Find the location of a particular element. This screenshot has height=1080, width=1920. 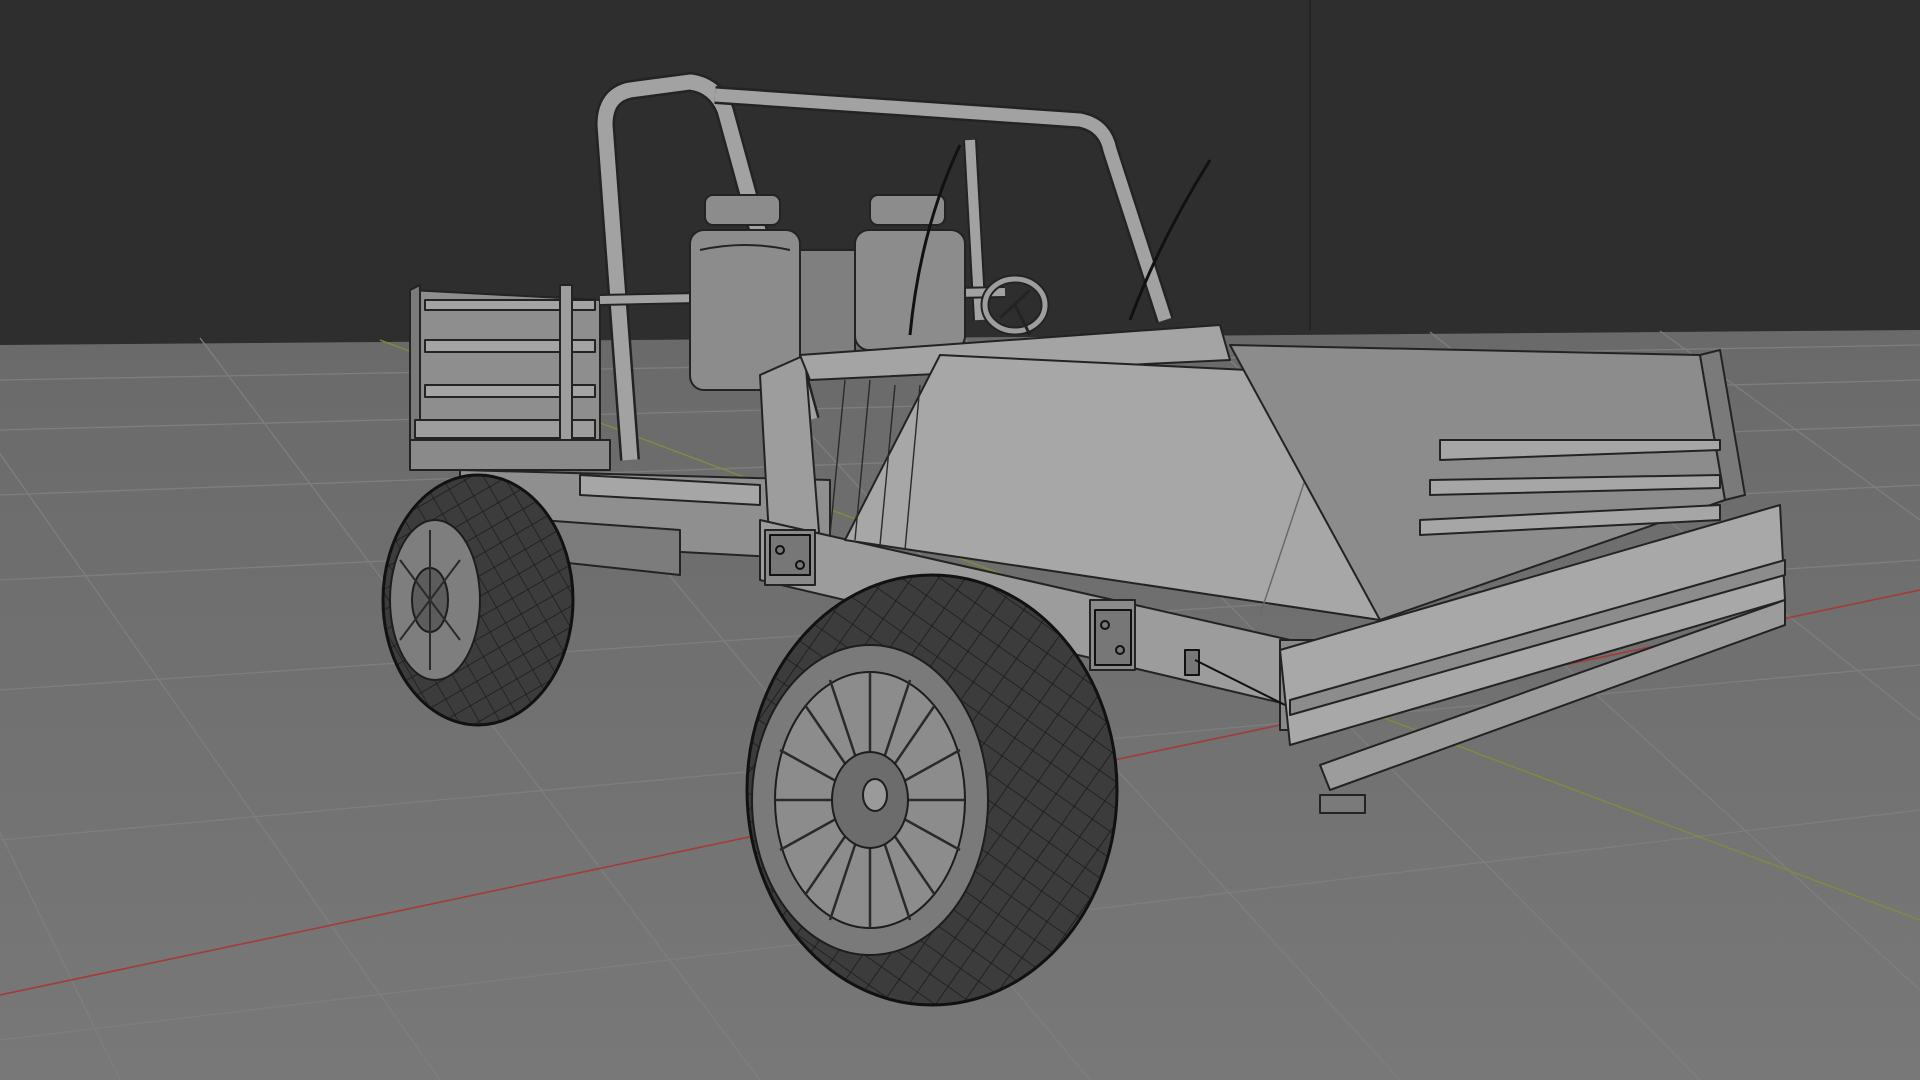

front-wheel is located at coordinates (932, 790).